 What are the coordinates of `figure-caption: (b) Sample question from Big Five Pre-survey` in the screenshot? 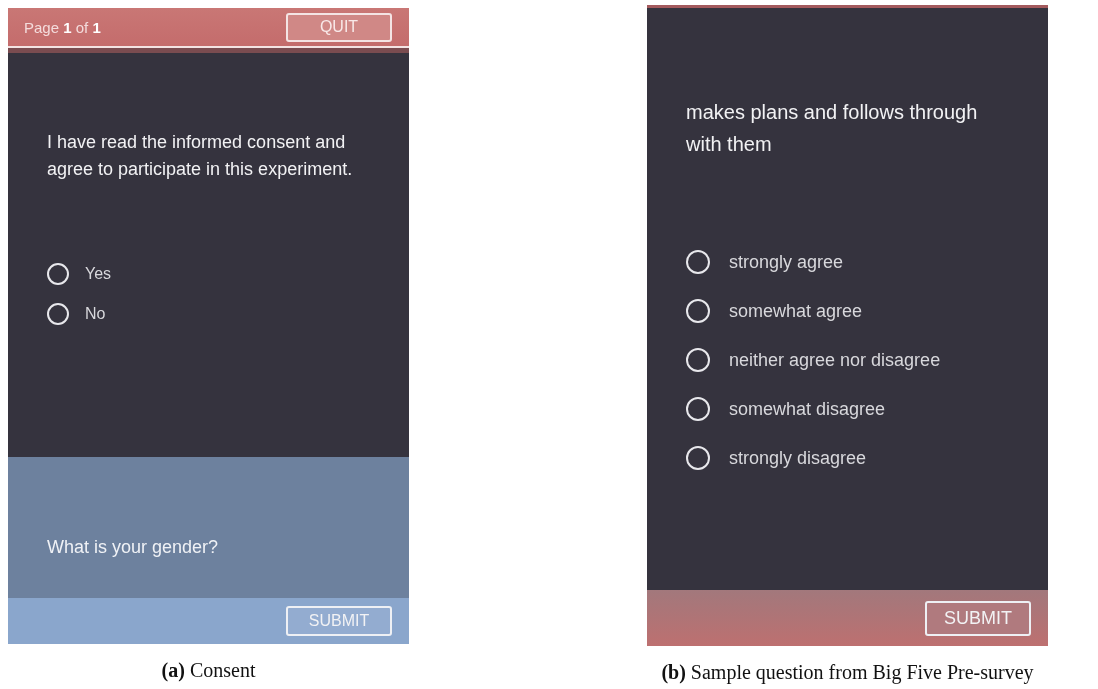 It's located at (847, 672).